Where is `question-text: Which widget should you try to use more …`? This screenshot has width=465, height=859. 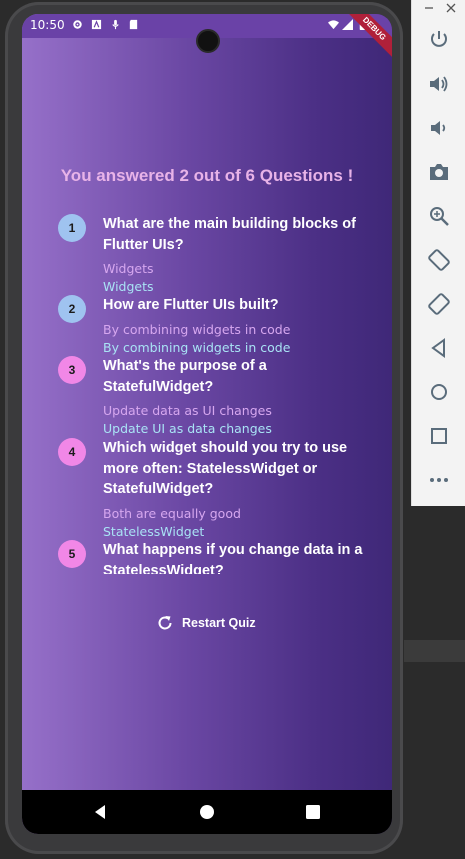 question-text: Which widget should you try to use more … is located at coordinates (225, 468).